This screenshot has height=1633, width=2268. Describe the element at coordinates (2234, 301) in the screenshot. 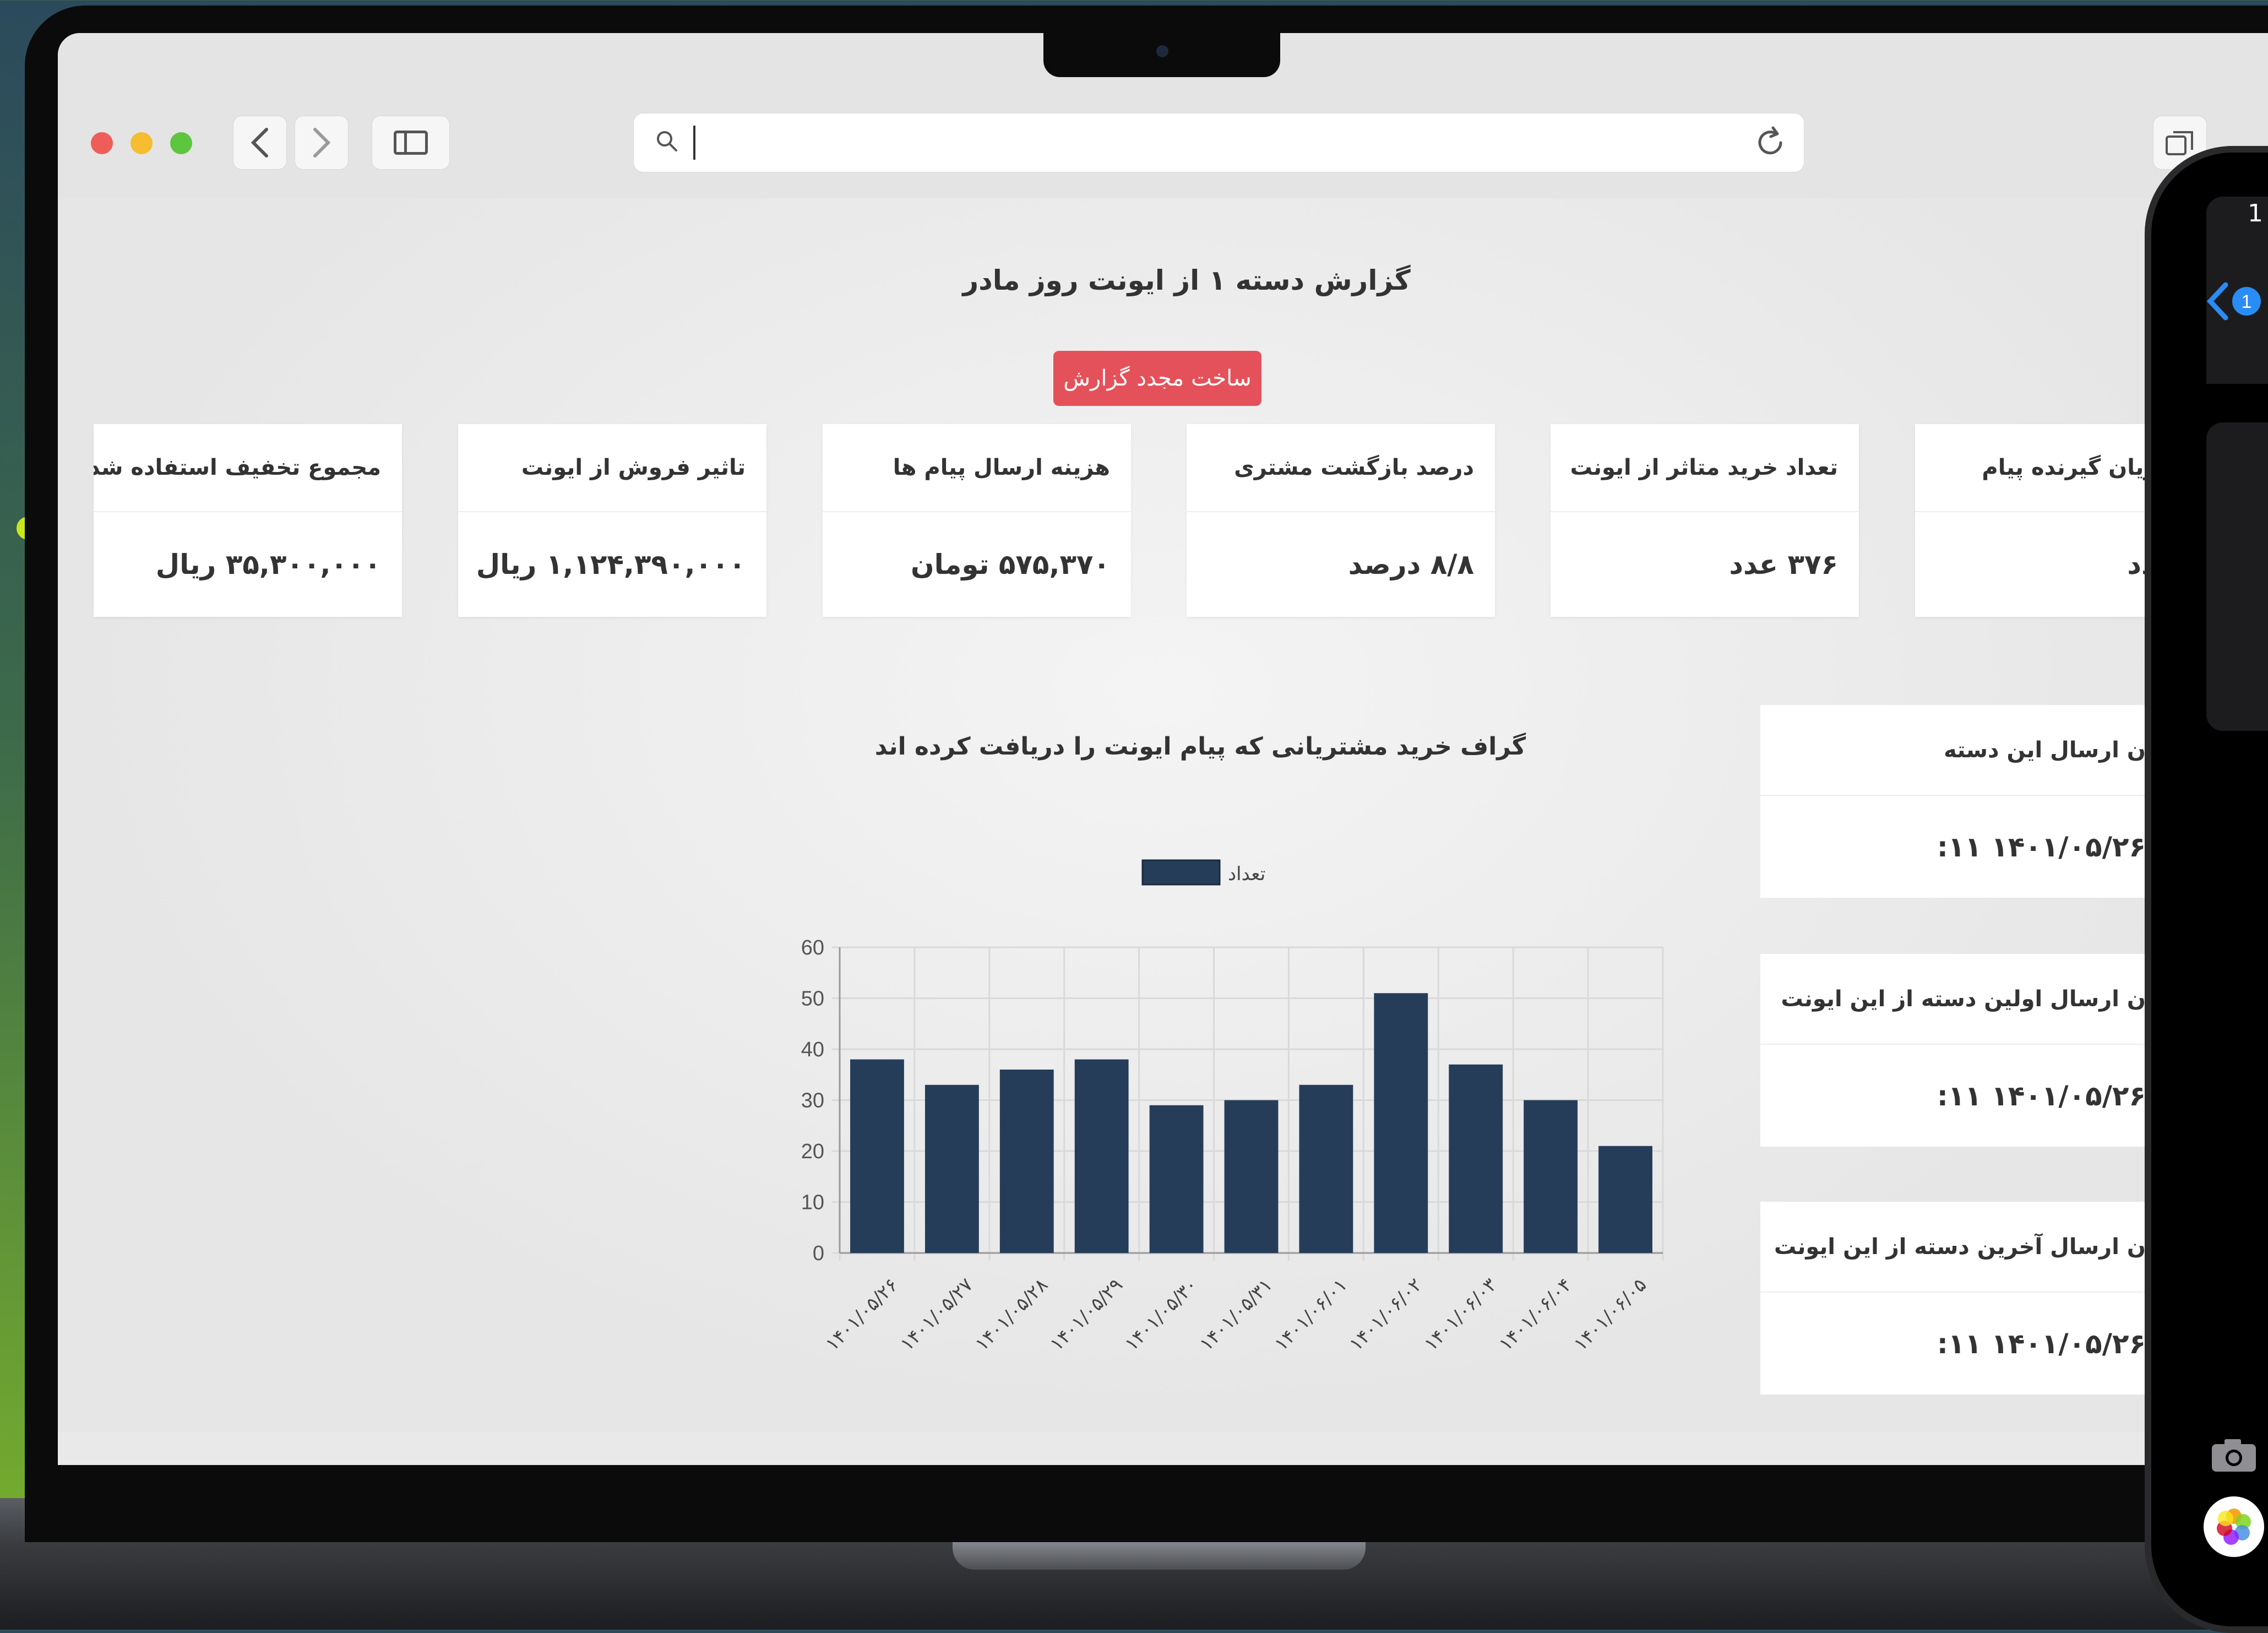

I see `back-arrow-icon: 1` at that location.